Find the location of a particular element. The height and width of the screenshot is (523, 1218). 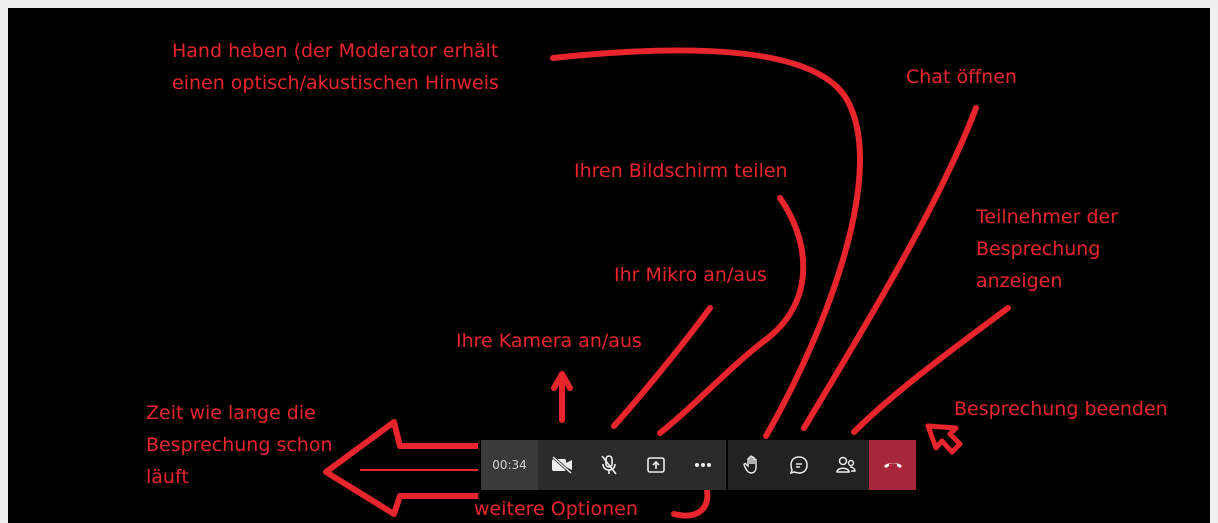

annotation-participants-2: Besprechung is located at coordinates (1038, 249).